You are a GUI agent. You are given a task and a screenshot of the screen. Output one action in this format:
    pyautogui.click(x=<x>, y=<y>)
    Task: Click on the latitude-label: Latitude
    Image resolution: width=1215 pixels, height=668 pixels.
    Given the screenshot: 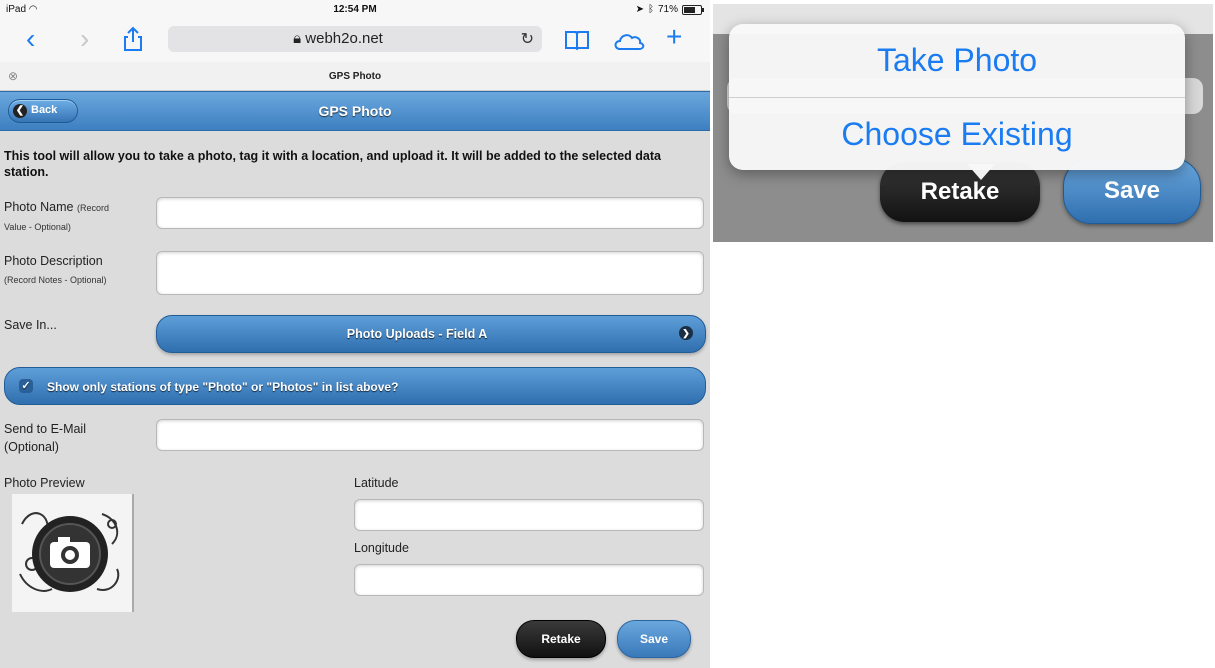 What is the action you would take?
    pyautogui.click(x=376, y=483)
    